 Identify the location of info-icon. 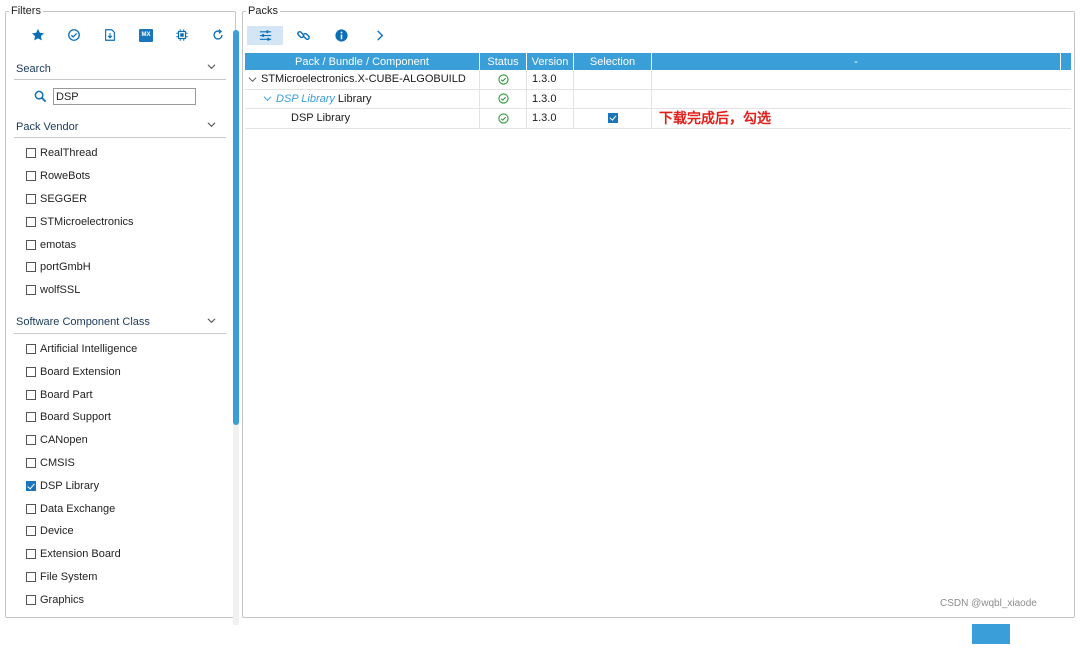
(341, 35).